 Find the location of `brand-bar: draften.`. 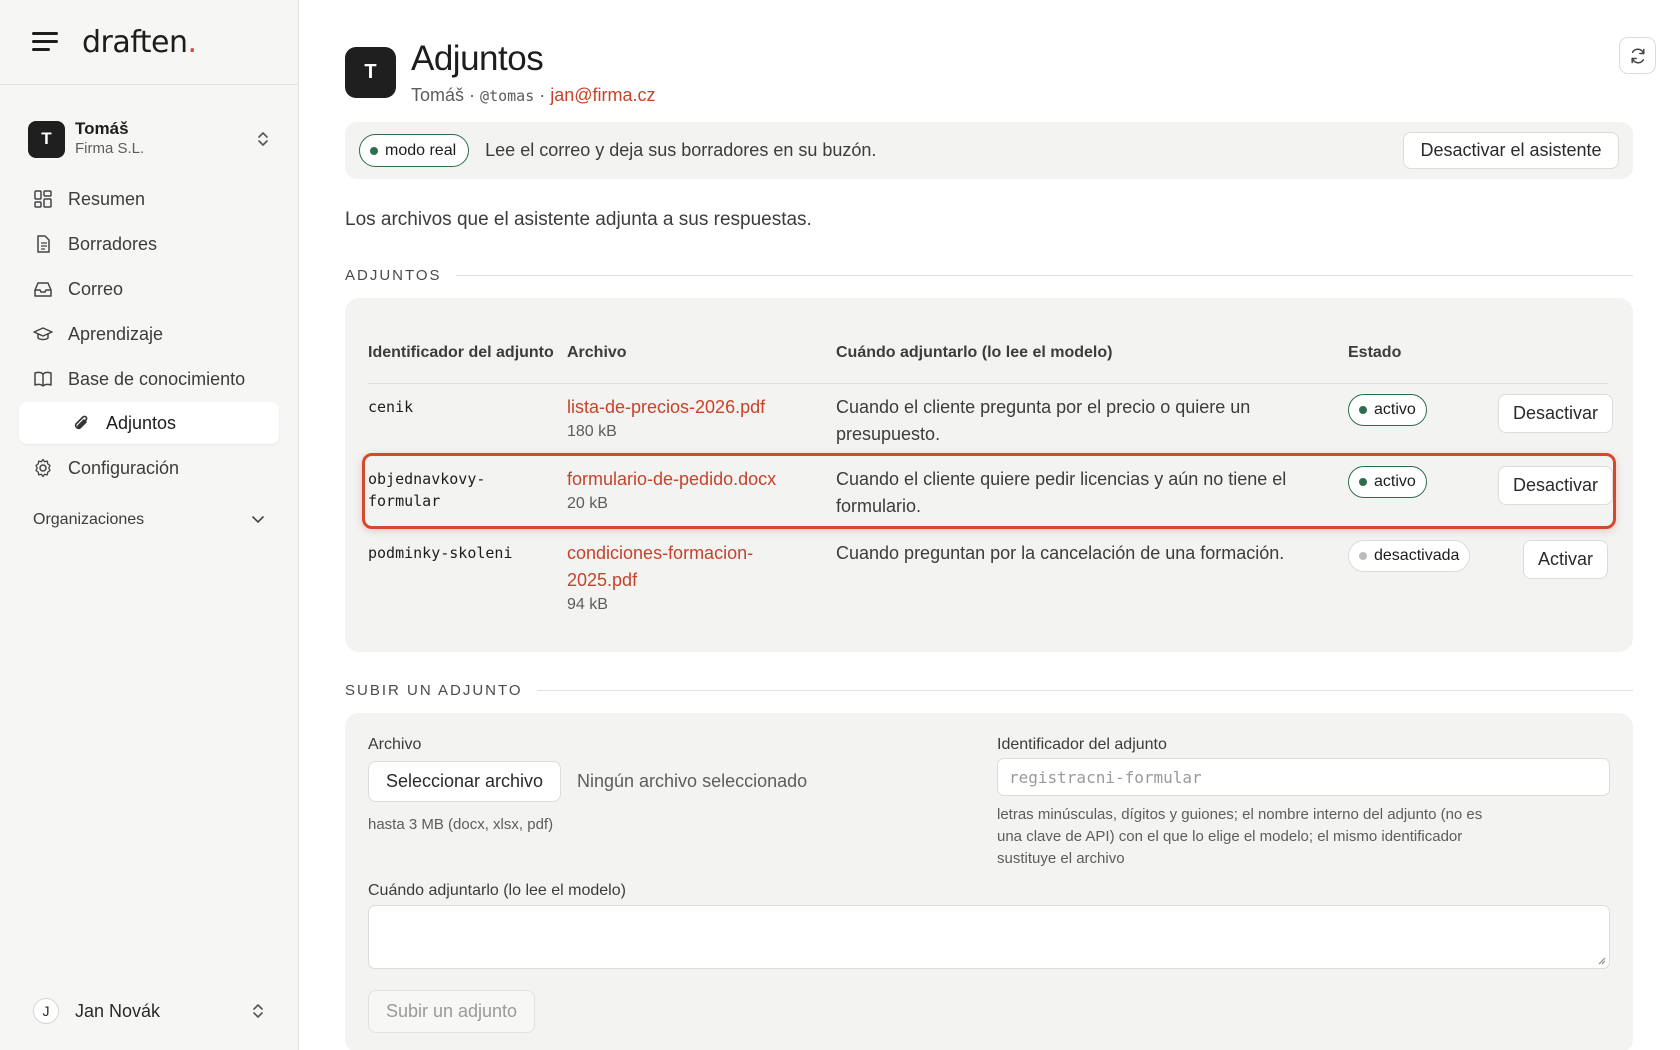

brand-bar: draften. is located at coordinates (149, 42).